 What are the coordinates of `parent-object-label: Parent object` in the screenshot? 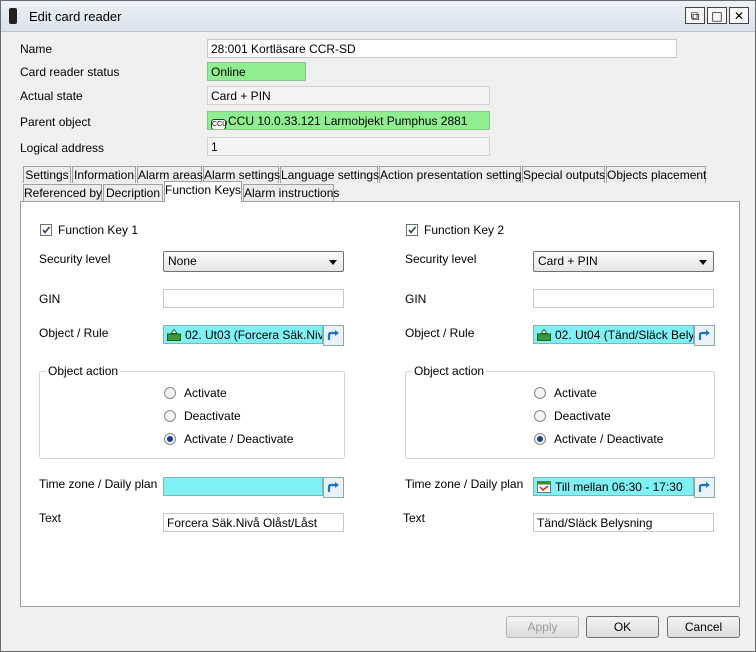 It's located at (55, 122).